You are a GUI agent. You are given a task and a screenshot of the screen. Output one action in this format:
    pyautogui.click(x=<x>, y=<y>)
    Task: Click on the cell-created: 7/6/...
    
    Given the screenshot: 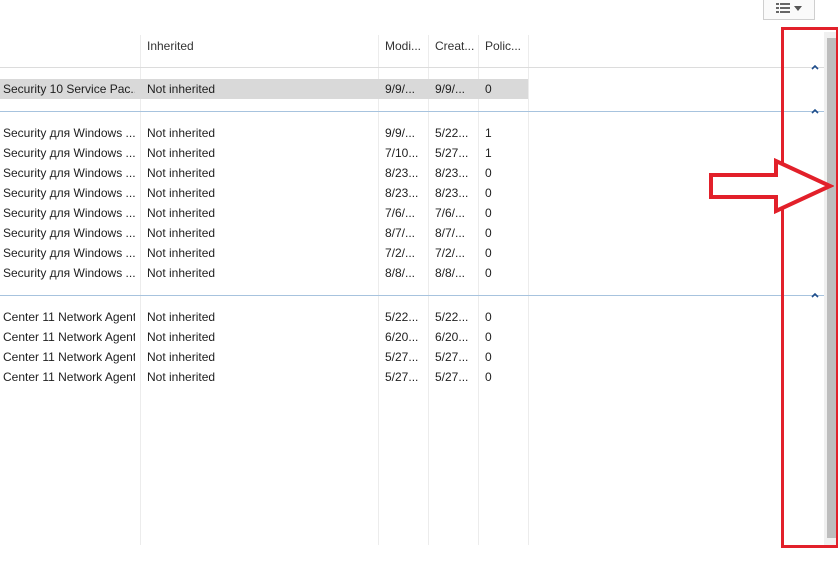 What is the action you would take?
    pyautogui.click(x=450, y=213)
    